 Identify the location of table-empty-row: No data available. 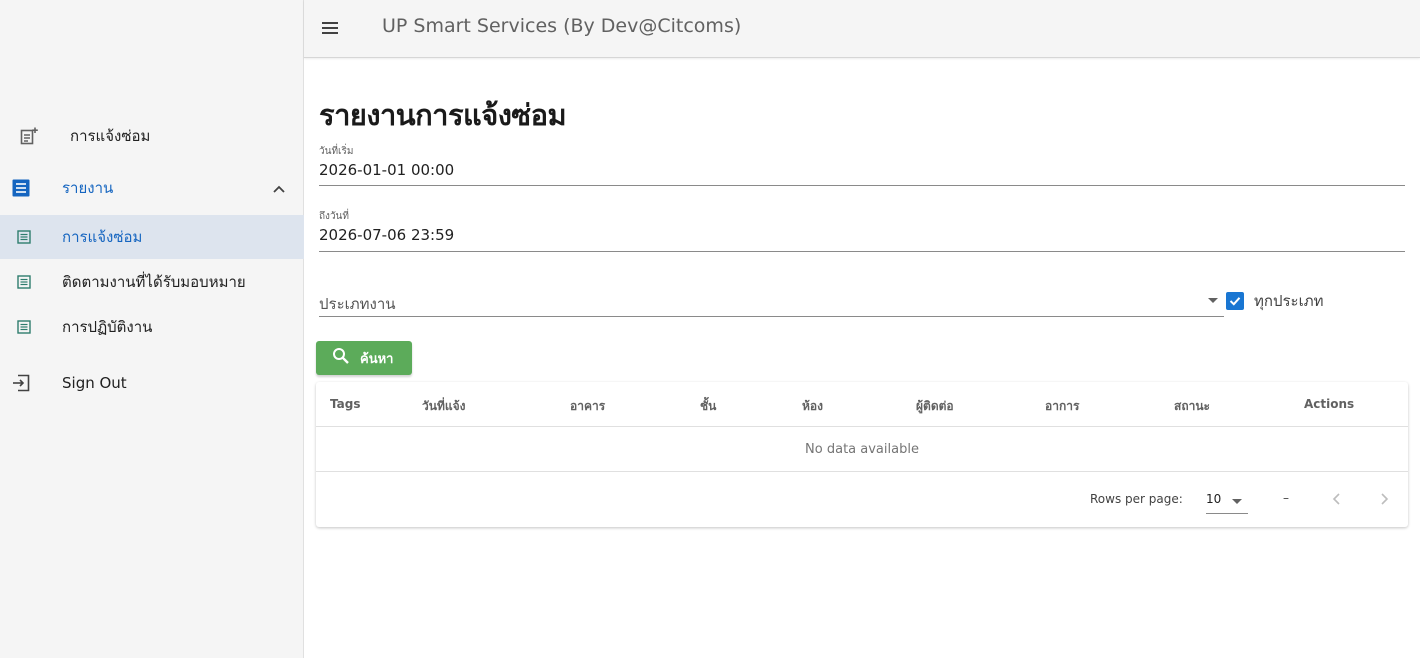
(862, 449).